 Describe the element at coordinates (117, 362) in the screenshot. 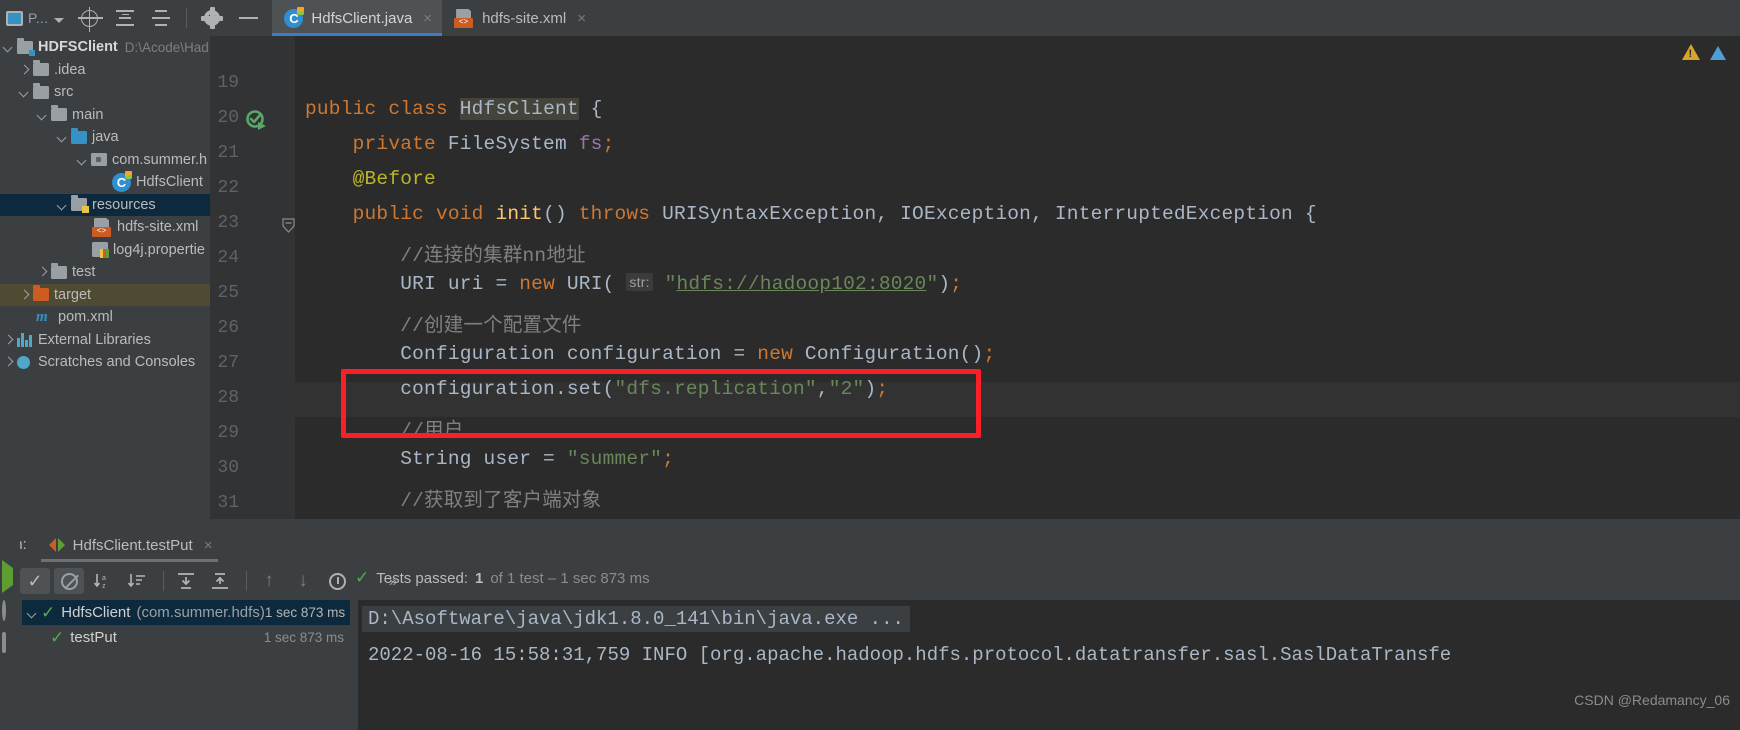

I see `tree-item-label: Scratches and Consoles` at that location.